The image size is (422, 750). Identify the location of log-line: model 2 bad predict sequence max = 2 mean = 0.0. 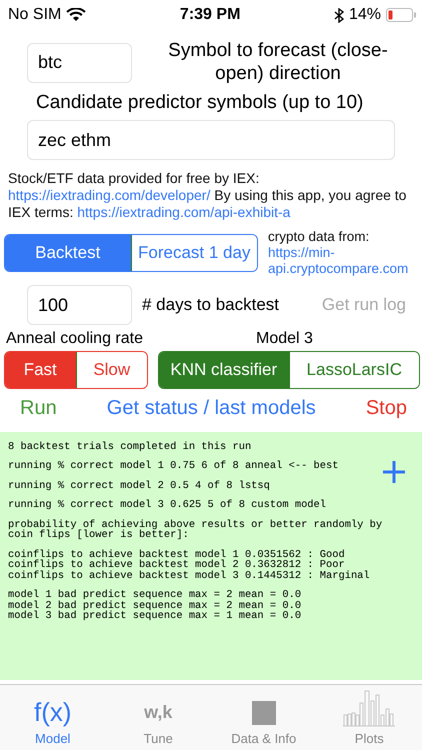
(155, 606).